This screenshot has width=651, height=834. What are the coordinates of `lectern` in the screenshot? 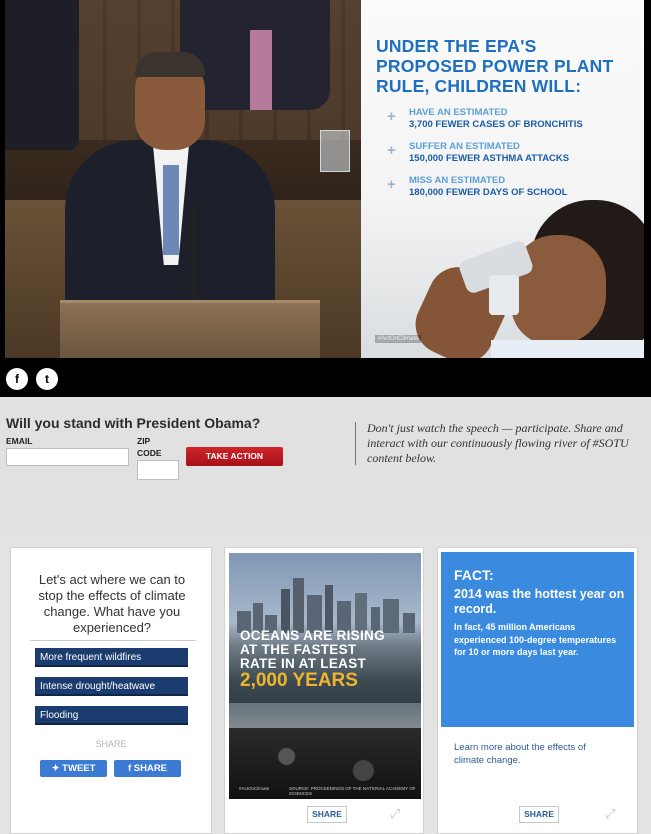 It's located at (190, 329).